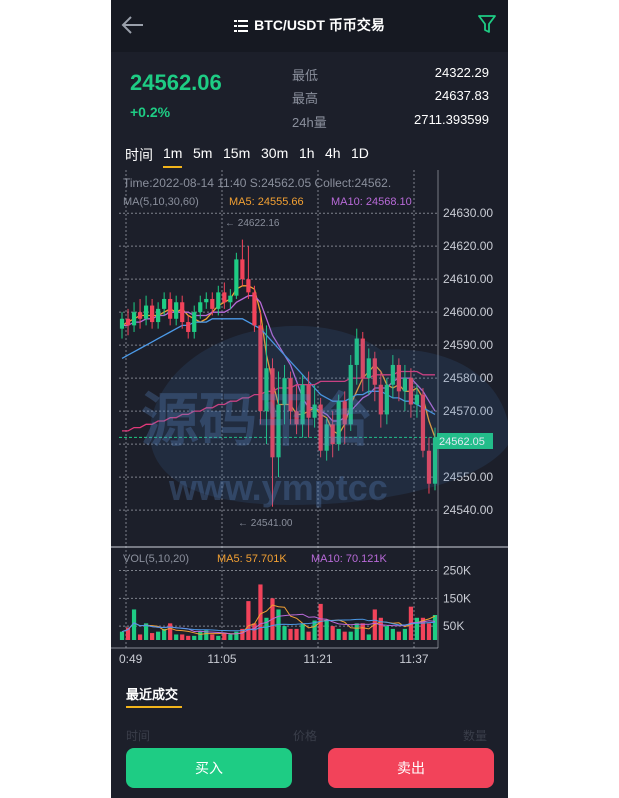  I want to click on recent-trades-underline, so click(154, 707).